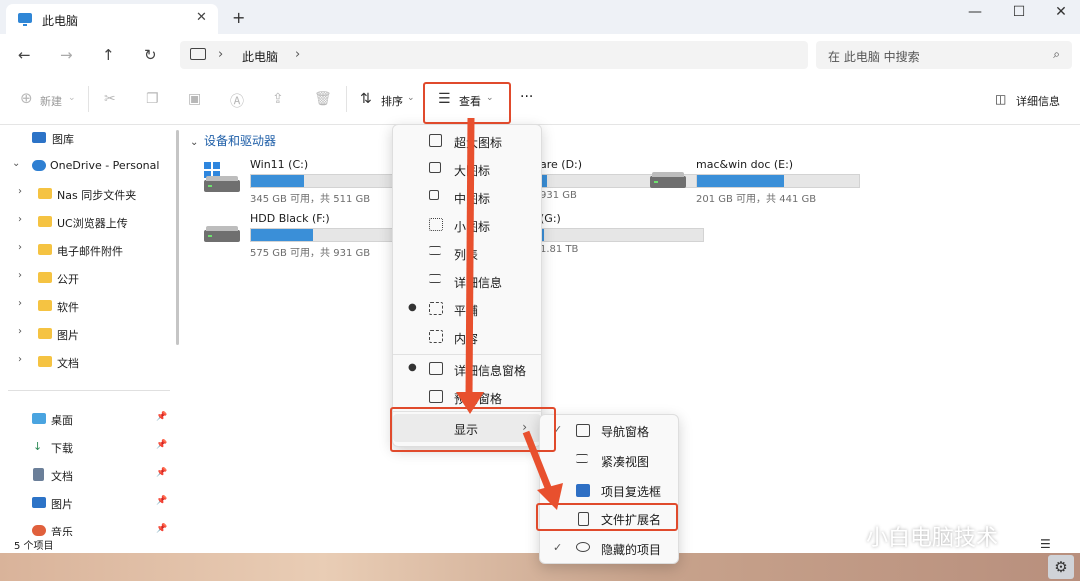 Image resolution: width=1080 pixels, height=581 pixels. Describe the element at coordinates (1045, 544) in the screenshot. I see `list-view-icon: ☰` at that location.